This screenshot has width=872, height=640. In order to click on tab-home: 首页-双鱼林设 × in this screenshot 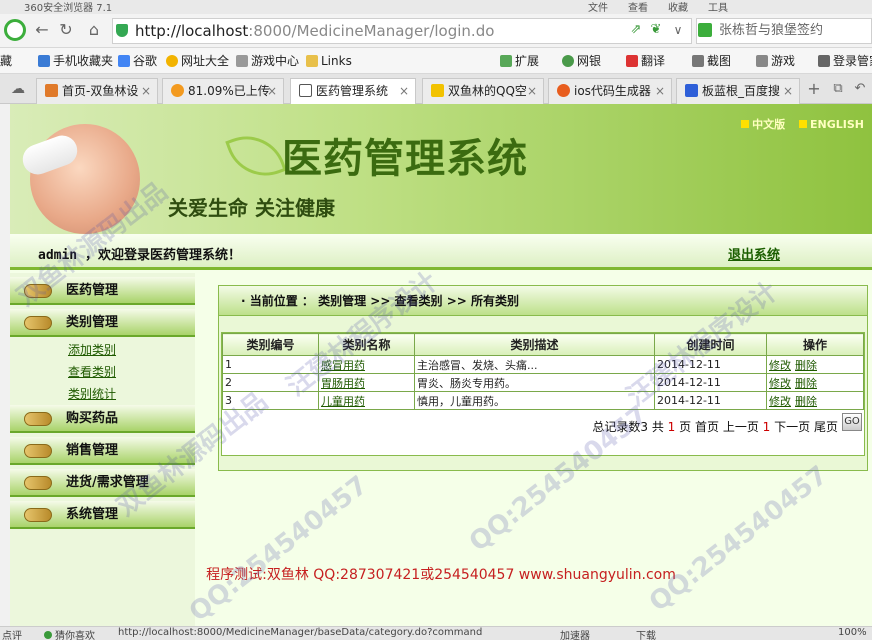, I will do `click(97, 91)`.